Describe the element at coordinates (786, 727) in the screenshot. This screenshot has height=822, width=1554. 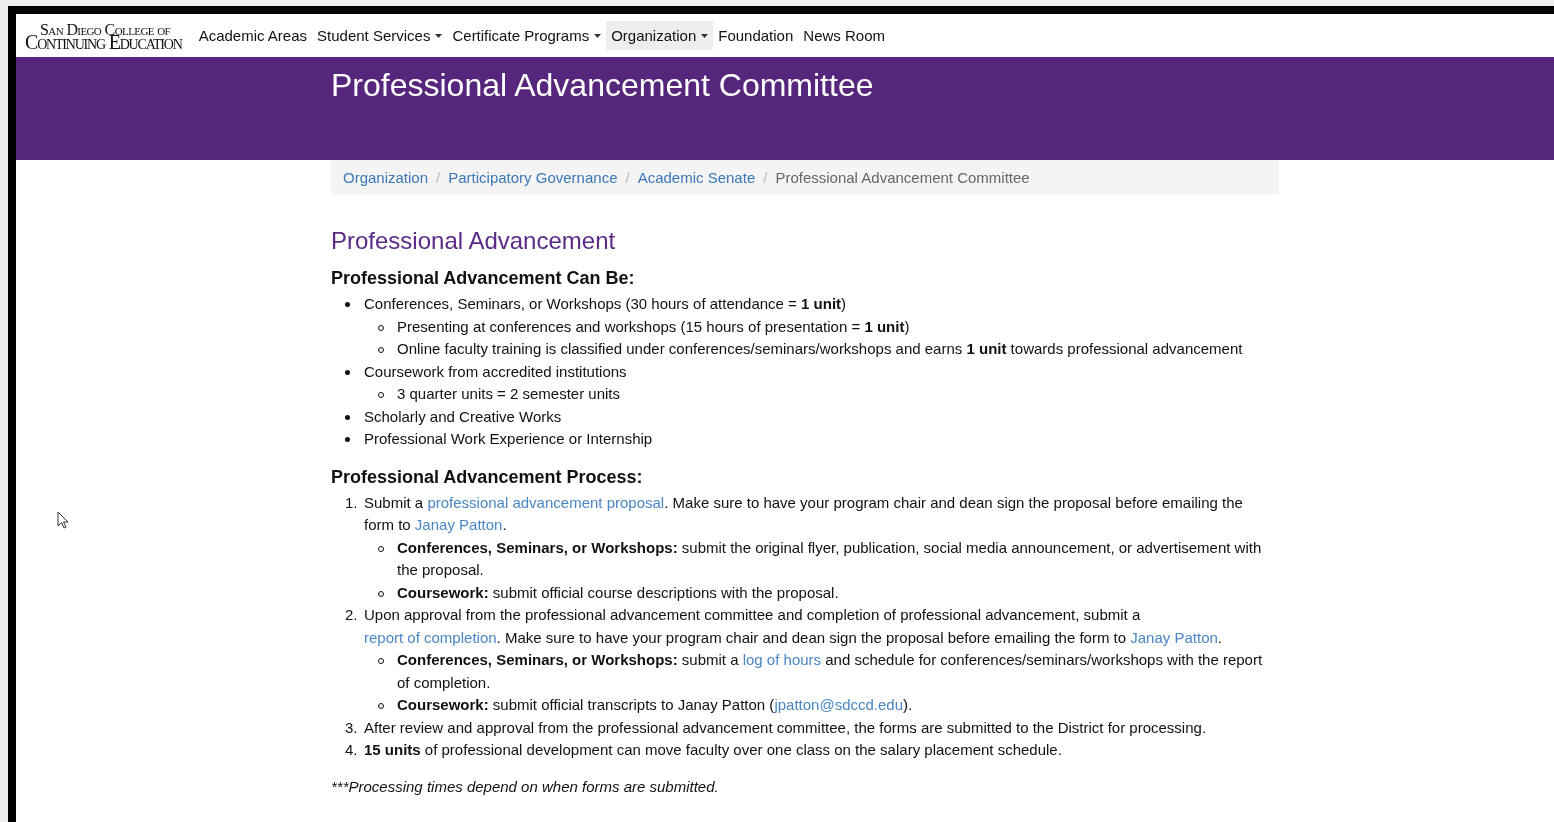
I see `list-item-text: After review and approval from the professional advancement committee, the forms are submitted to the District for processing.` at that location.